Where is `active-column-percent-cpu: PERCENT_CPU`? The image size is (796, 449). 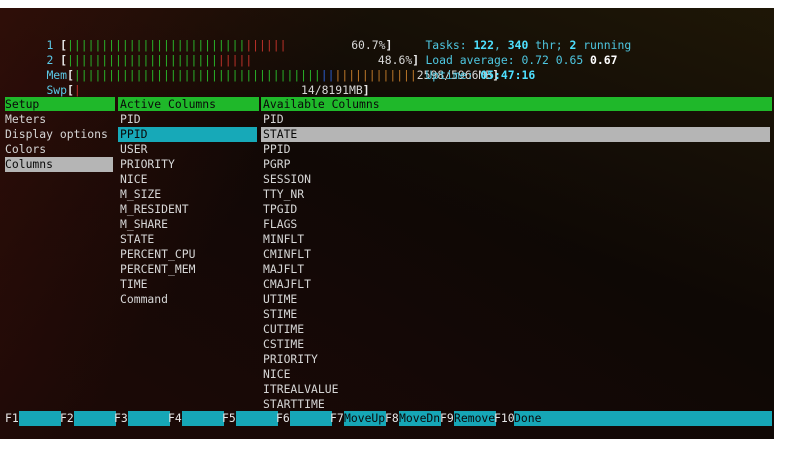
active-column-percent-cpu: PERCENT_CPU is located at coordinates (156, 254).